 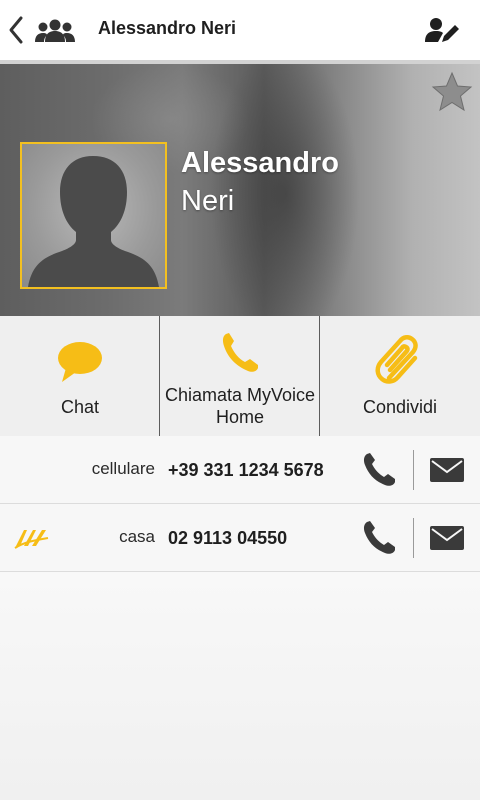 What do you see at coordinates (452, 92) in the screenshot?
I see `star-icon` at bounding box center [452, 92].